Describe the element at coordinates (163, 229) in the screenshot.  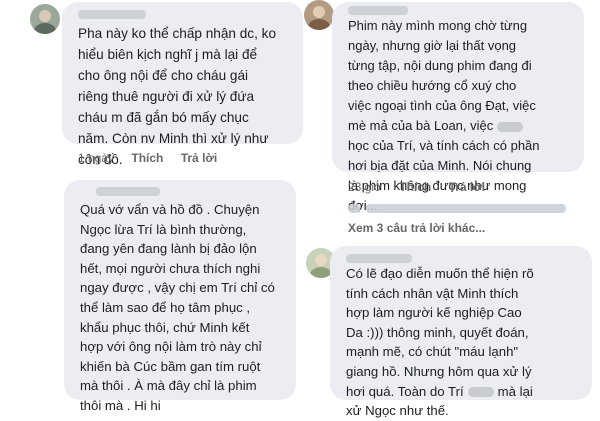
I see `comment-line: Ngọc lừa Trí là bình thường,` at that location.